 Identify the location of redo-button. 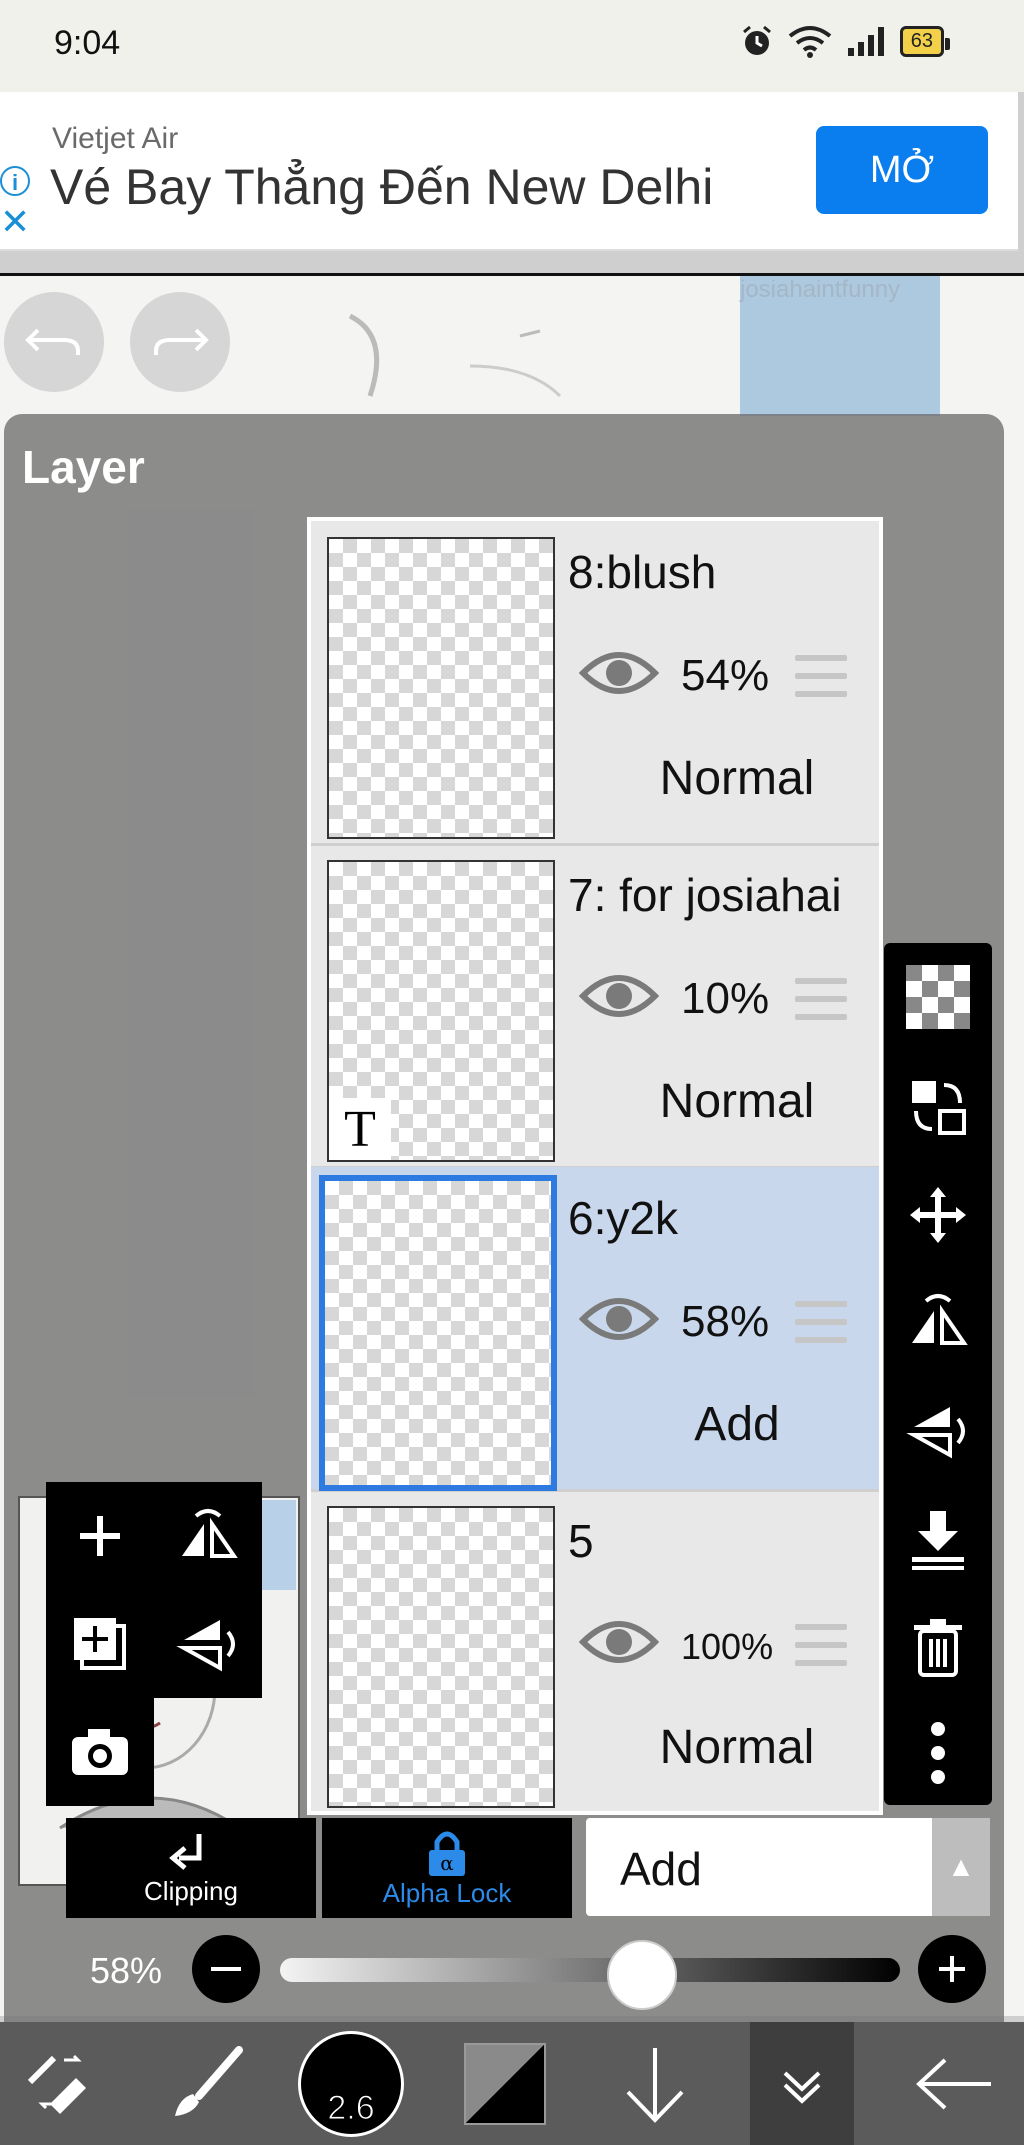
(180, 342).